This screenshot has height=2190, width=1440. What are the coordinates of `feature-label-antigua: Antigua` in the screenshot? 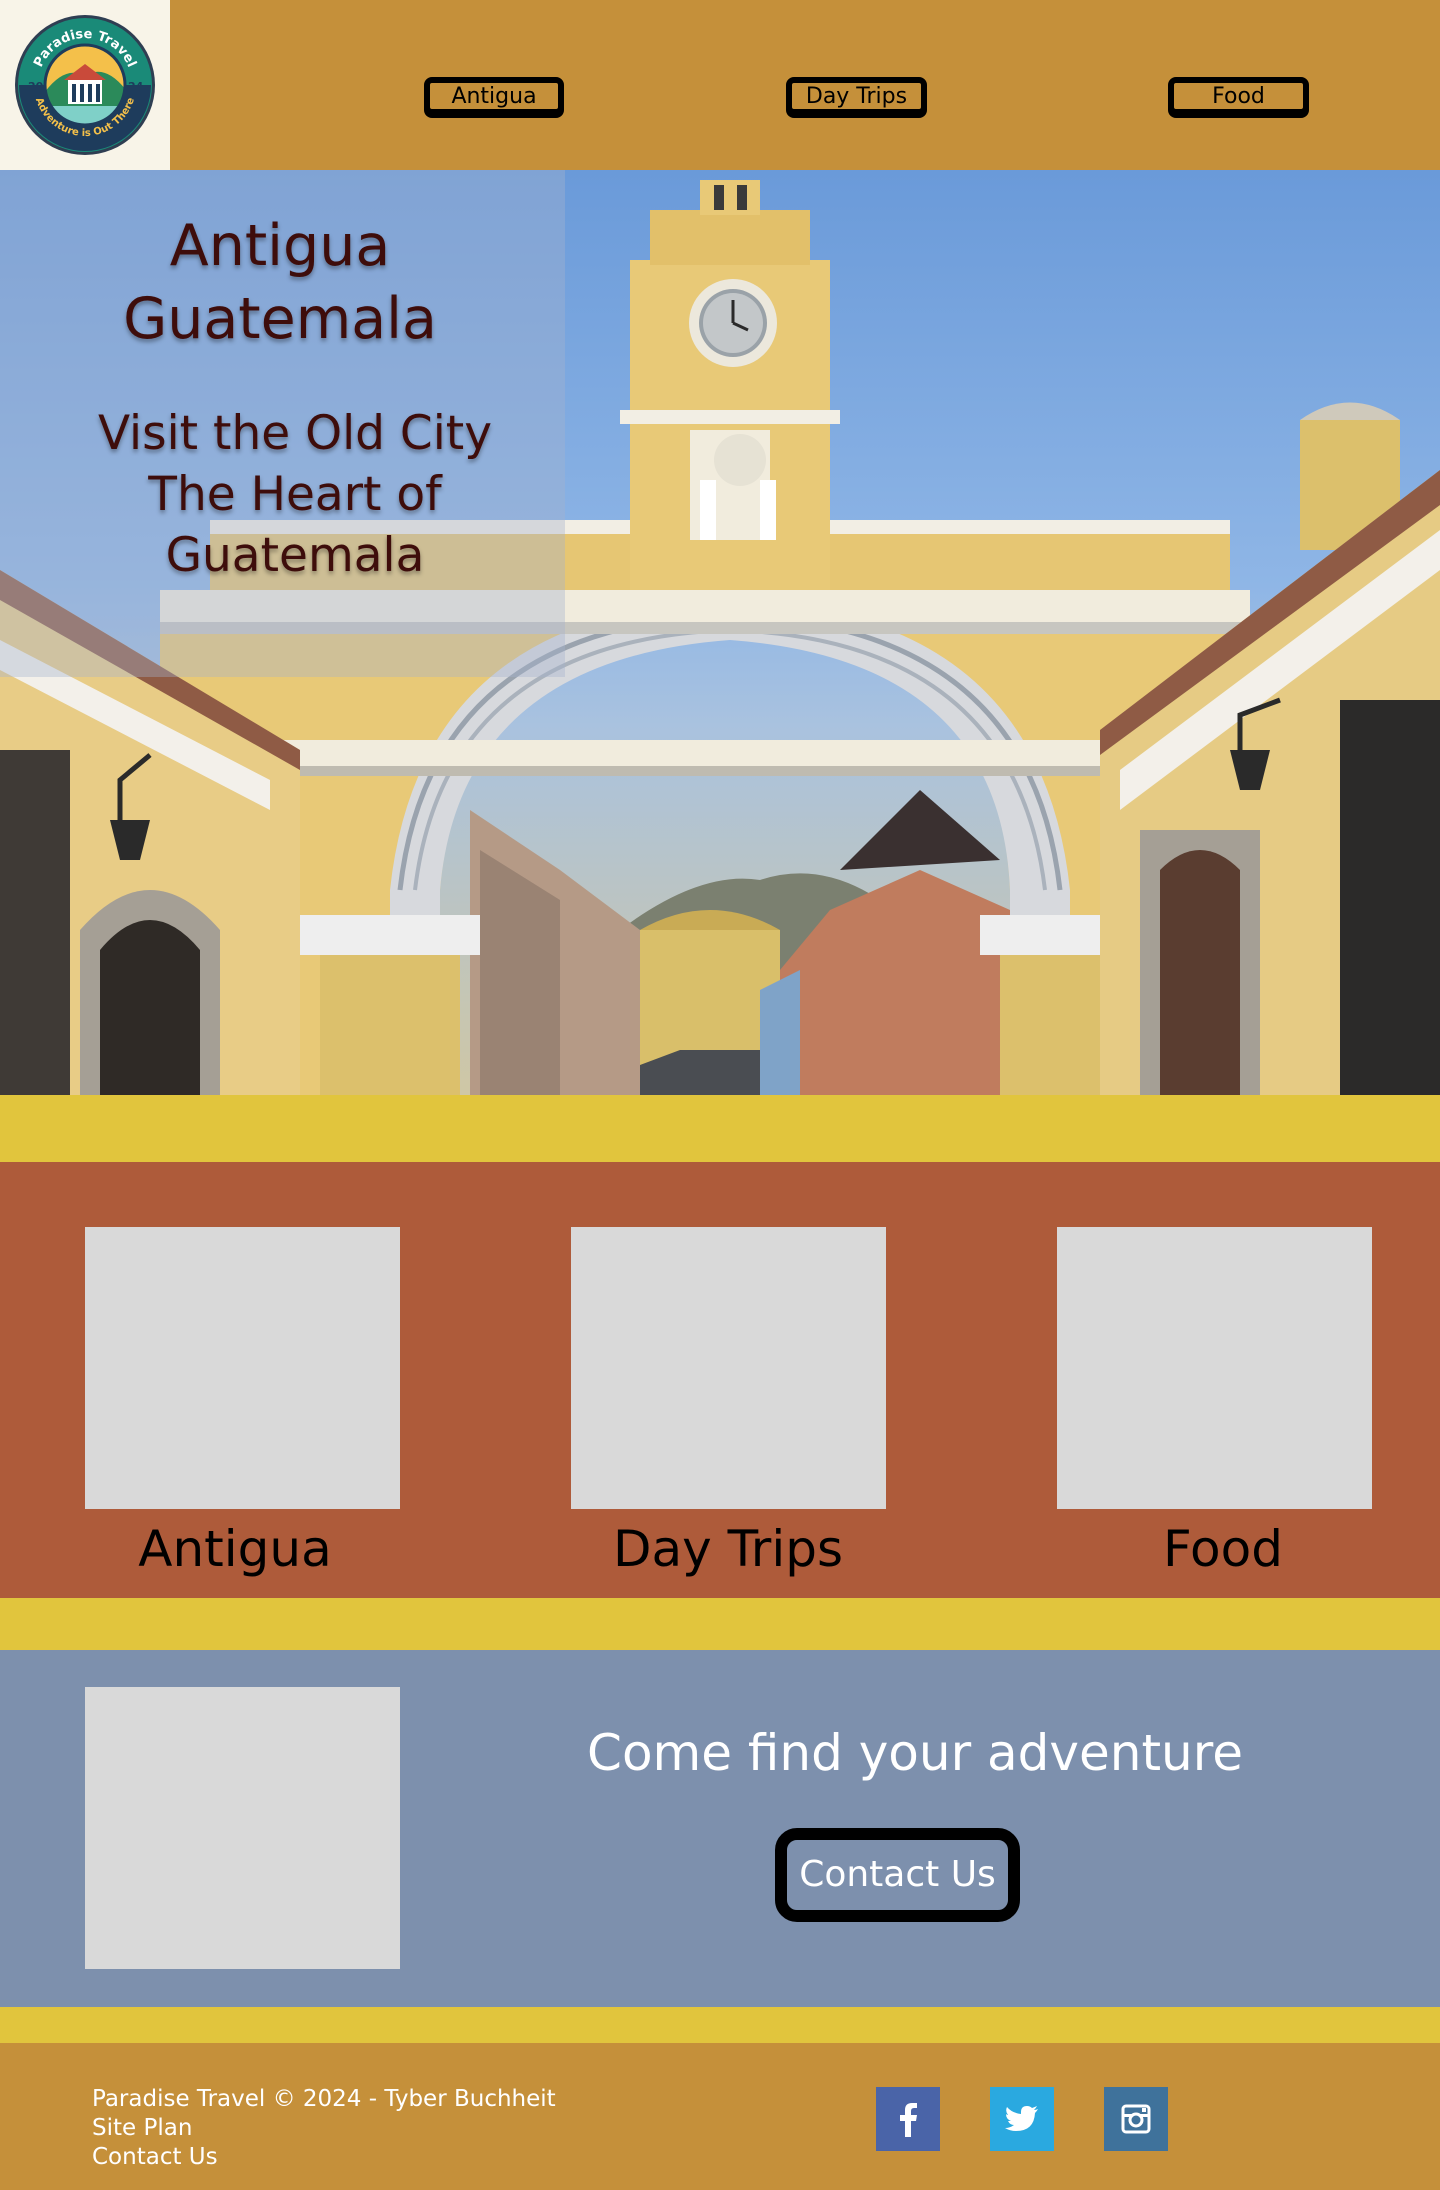 It's located at (235, 1549).